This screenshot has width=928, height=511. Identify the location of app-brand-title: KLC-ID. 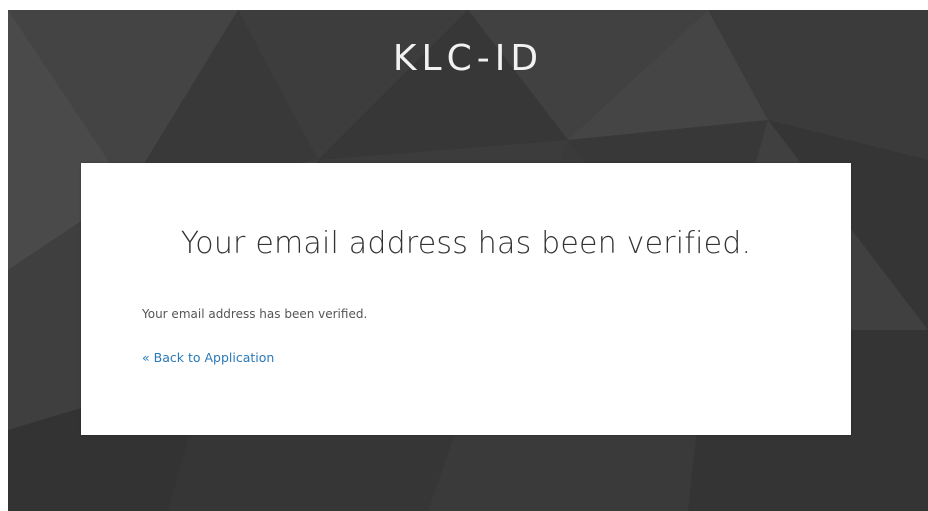
(468, 58).